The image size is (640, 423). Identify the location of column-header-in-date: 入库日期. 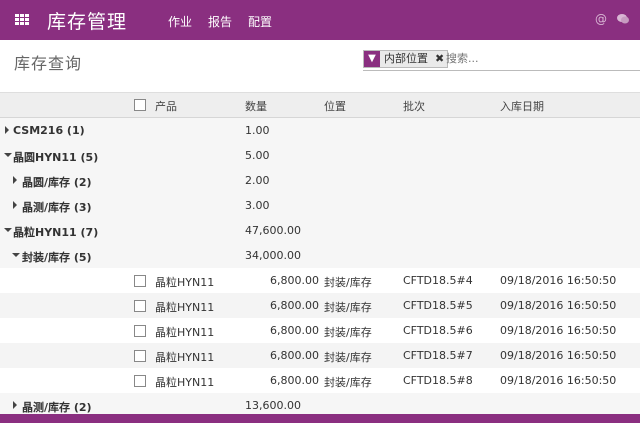
(522, 106).